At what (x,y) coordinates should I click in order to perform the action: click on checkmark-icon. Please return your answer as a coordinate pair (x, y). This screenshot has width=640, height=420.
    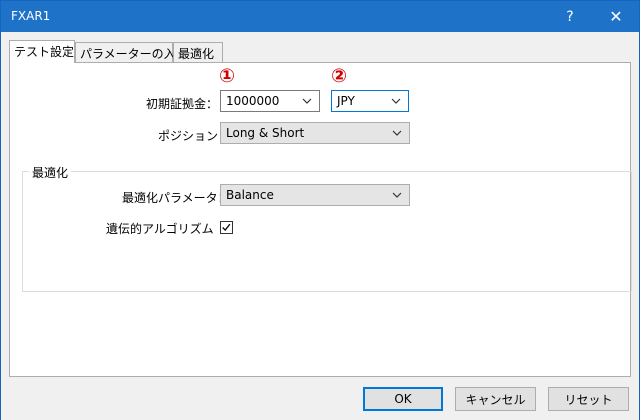
    Looking at the image, I should click on (226, 227).